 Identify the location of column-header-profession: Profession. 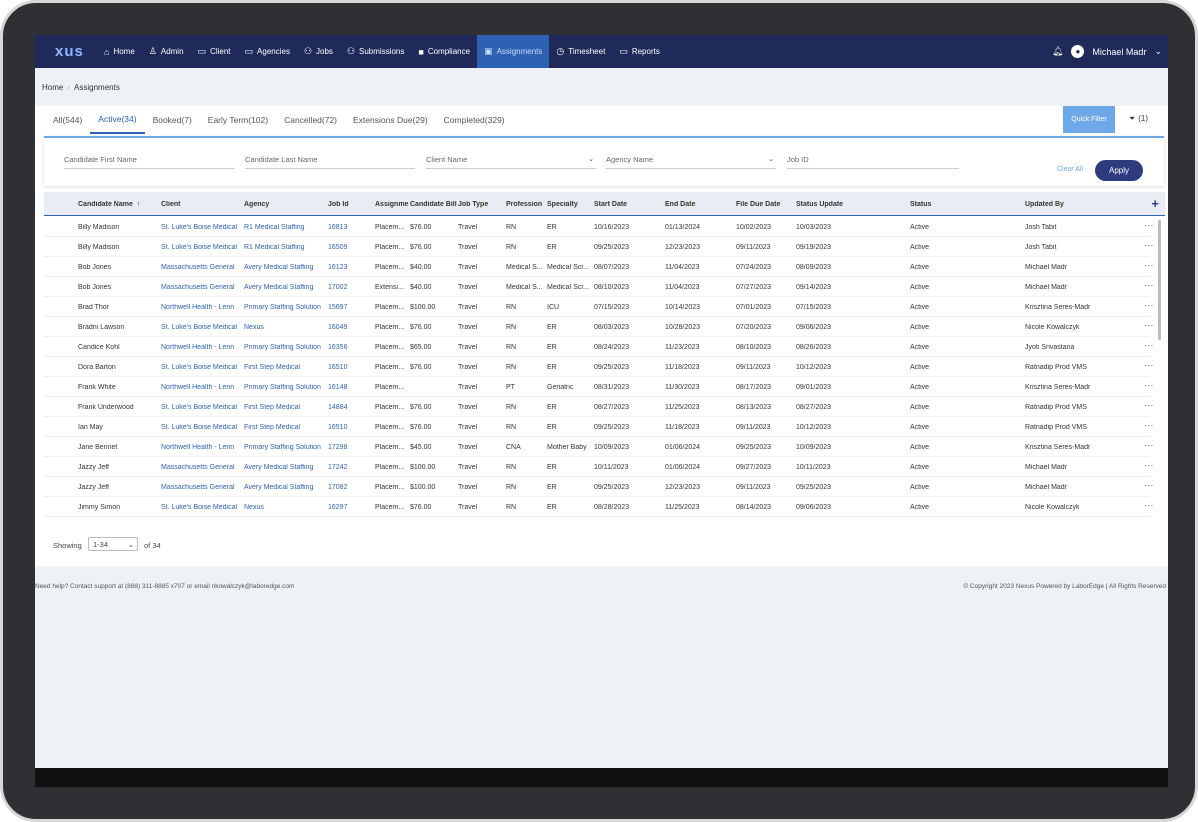
(526, 204).